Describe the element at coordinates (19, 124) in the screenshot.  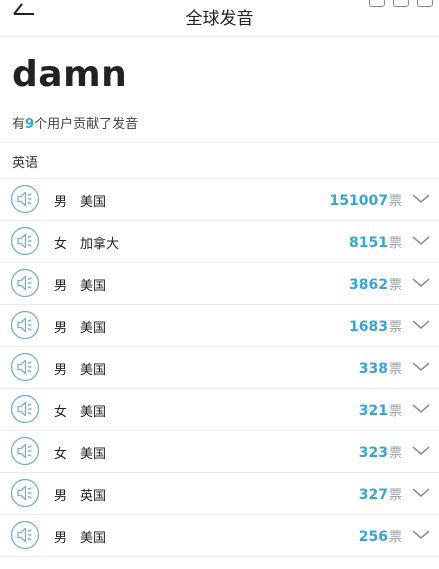
I see `contributor-prefix: 有` at that location.